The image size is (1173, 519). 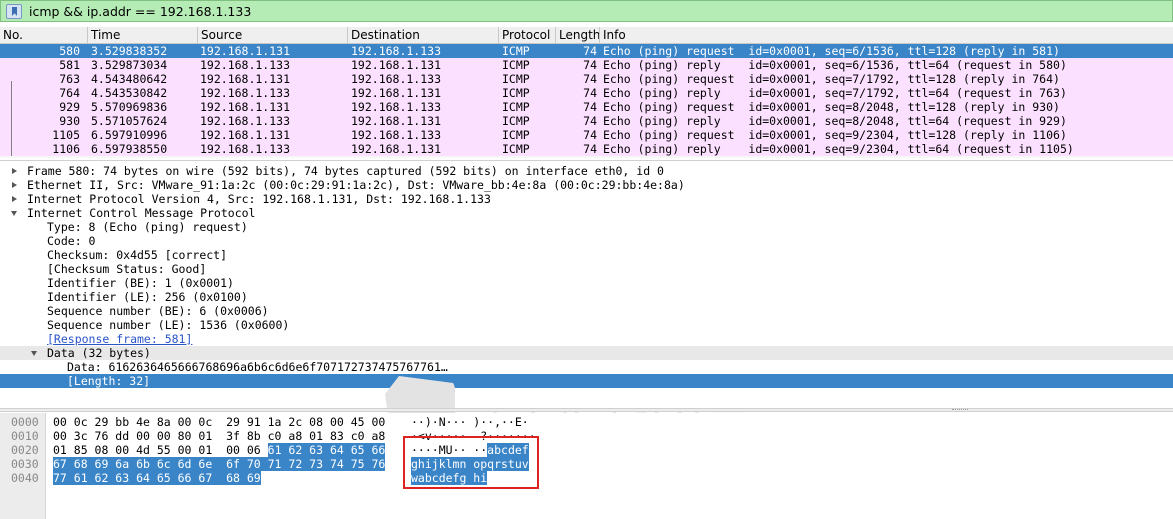 I want to click on detail-row: [Checksum Status: Good], so click(x=586, y=269).